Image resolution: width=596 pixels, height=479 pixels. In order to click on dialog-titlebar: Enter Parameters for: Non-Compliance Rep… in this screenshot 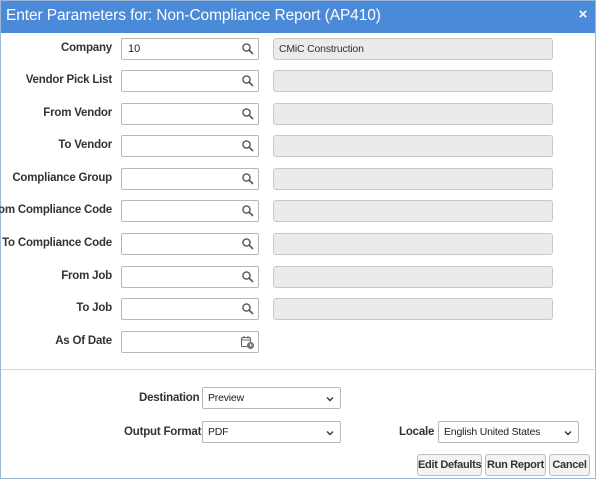, I will do `click(298, 17)`.